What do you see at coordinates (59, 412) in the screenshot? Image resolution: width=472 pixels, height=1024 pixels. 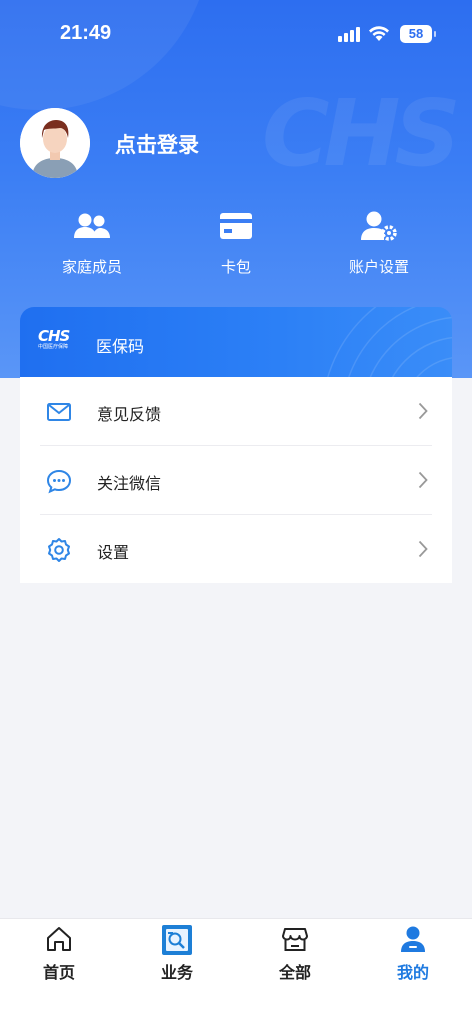 I see `envelope-icon` at bounding box center [59, 412].